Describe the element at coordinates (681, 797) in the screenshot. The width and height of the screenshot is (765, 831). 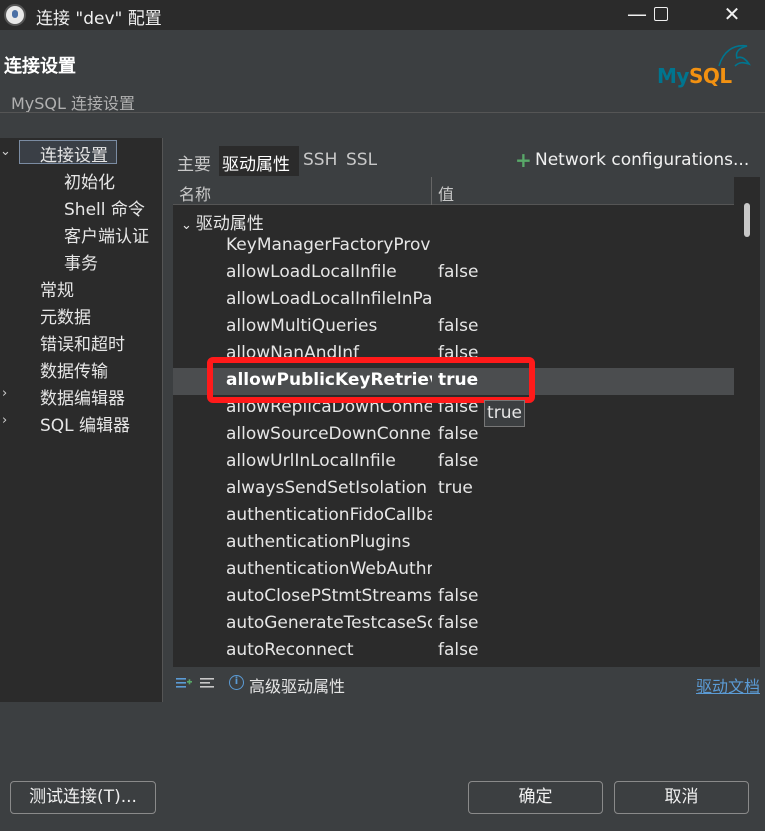
I see `cancel-button: 取消` at that location.